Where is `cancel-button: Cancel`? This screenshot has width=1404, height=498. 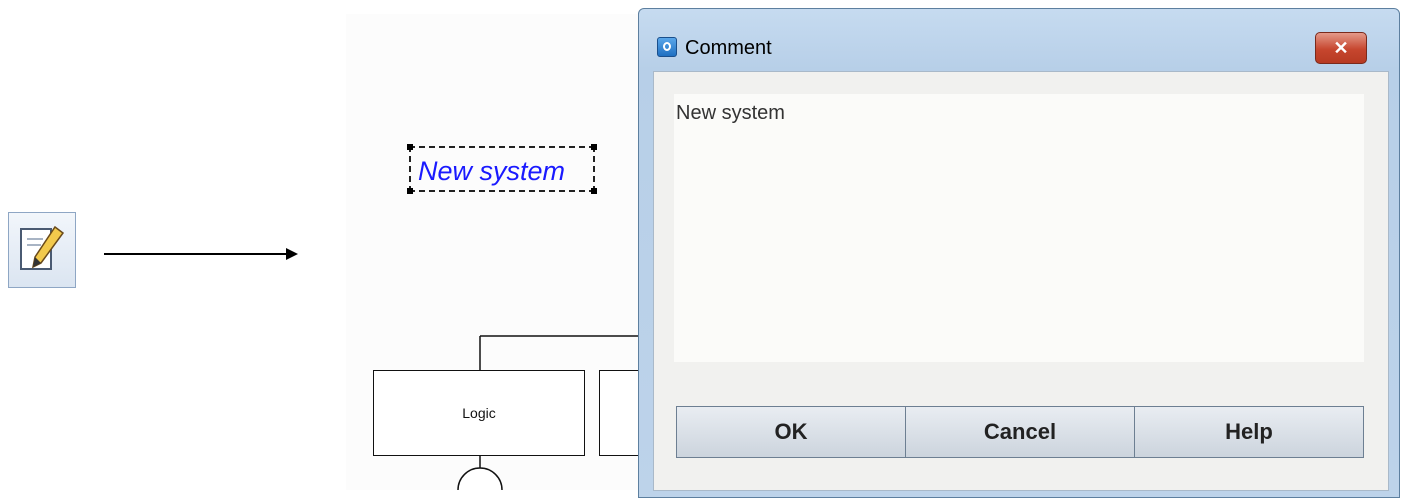 cancel-button: Cancel is located at coordinates (1020, 432).